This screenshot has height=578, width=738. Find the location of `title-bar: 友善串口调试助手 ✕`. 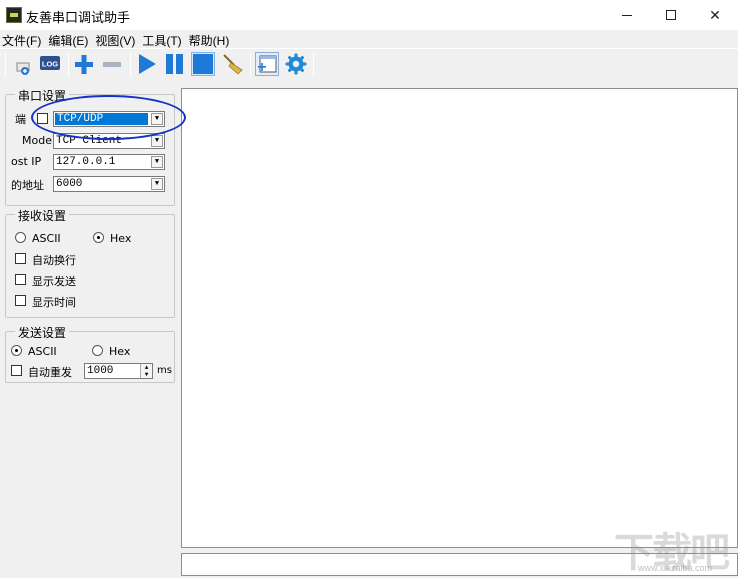

title-bar: 友善串口调试助手 ✕ is located at coordinates (369, 15).